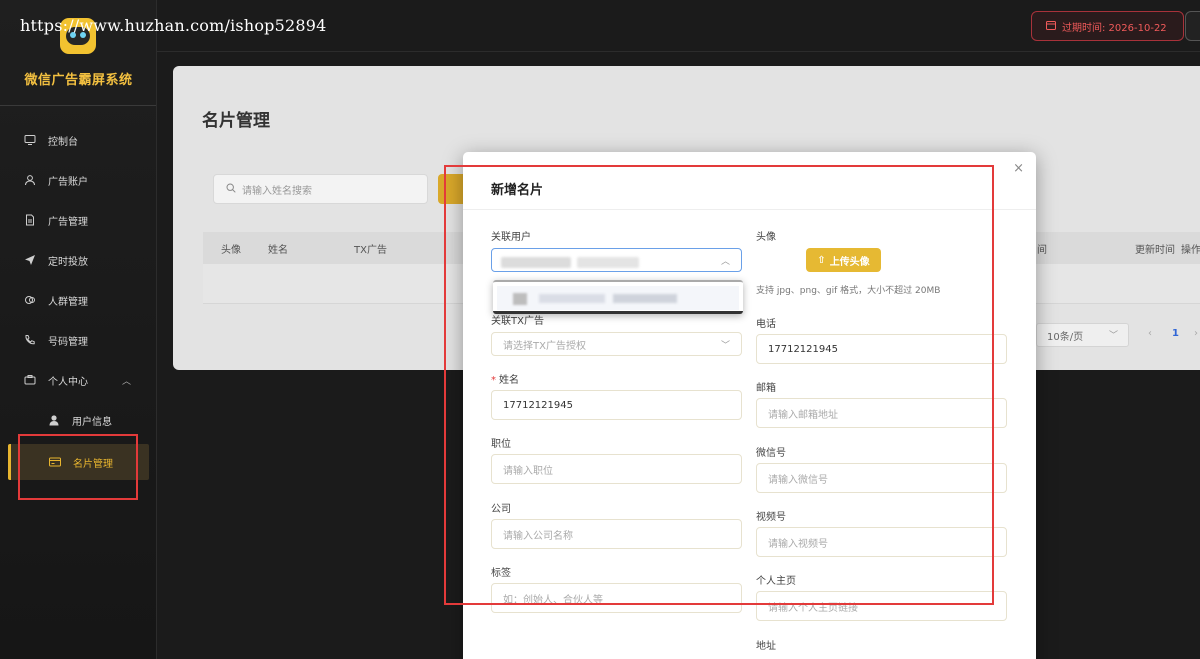  Describe the element at coordinates (173, 25) in the screenshot. I see `watermark-url: https://www.huzhan.com/ishop52894` at that location.